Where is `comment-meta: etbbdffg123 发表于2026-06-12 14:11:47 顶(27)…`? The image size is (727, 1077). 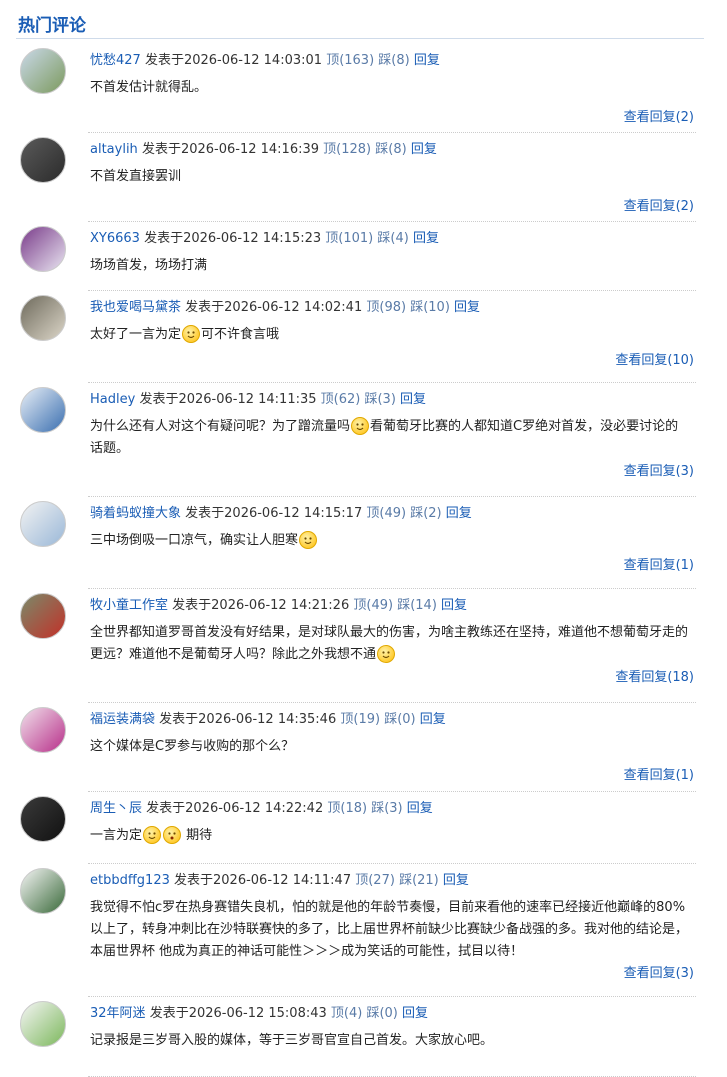
comment-meta: etbbdffg123 发表于2026-06-12 14:11:47 顶(27)… is located at coordinates (279, 881).